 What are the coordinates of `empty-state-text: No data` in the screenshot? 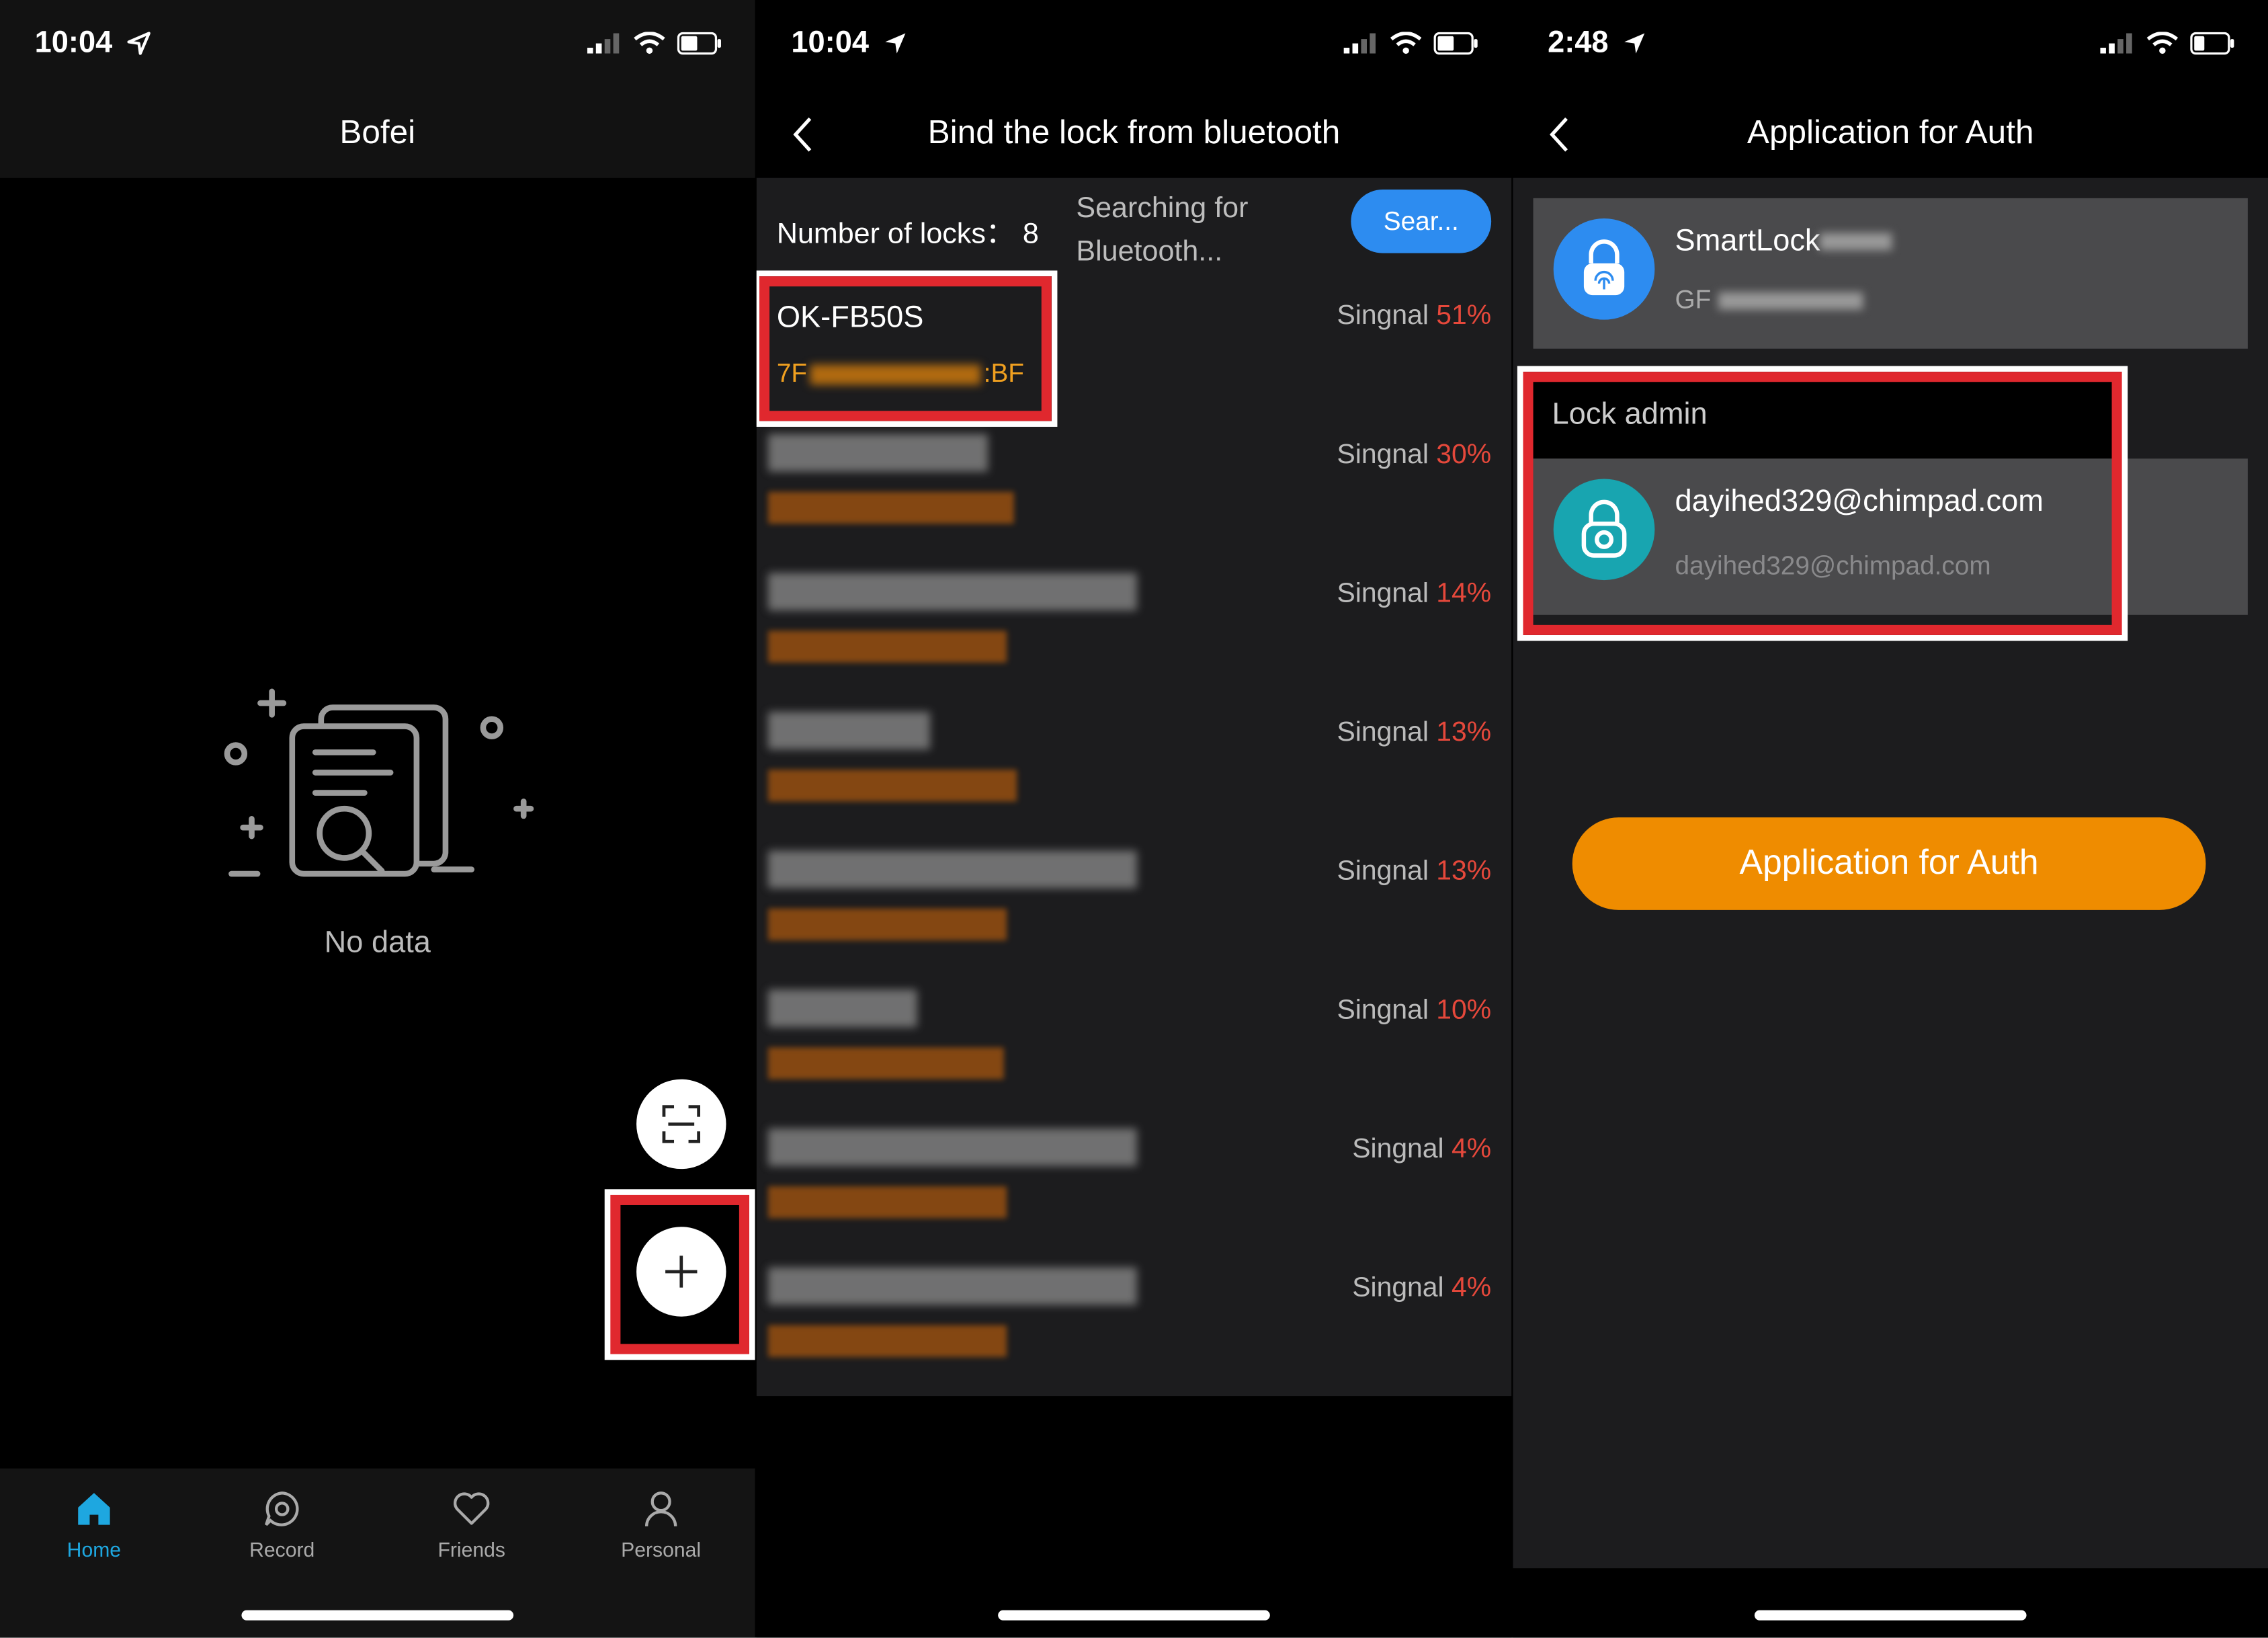 It's located at (378, 943).